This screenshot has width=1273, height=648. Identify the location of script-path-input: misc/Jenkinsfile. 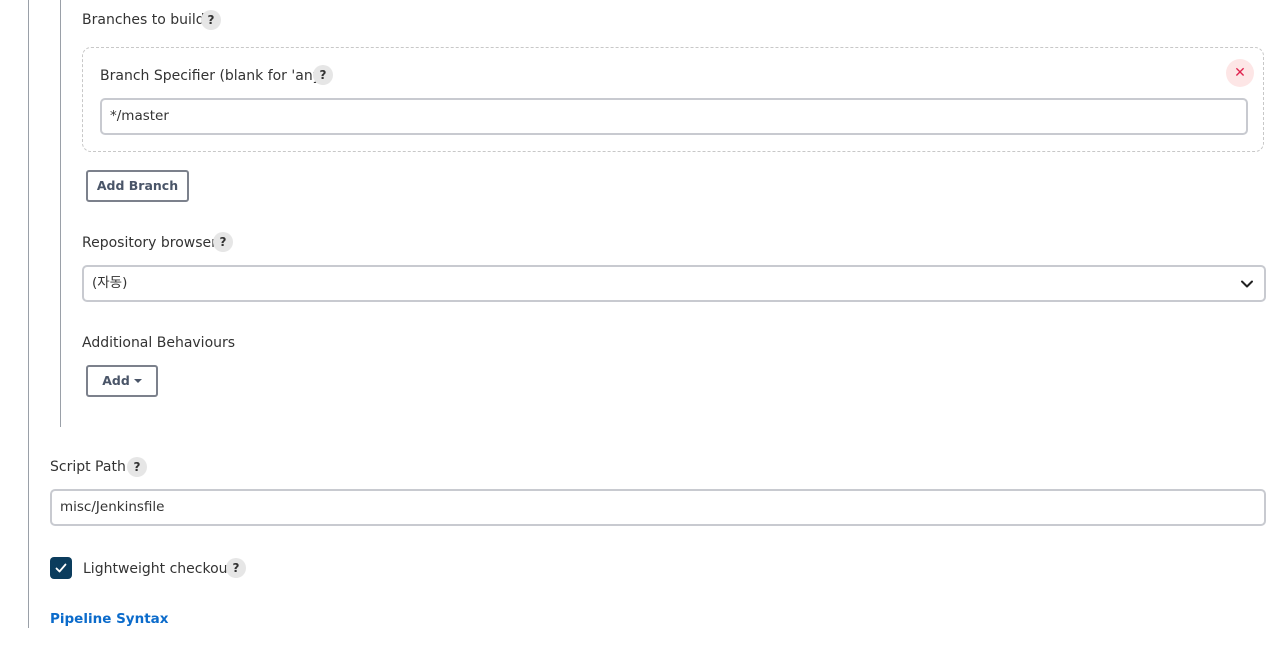
(658, 507).